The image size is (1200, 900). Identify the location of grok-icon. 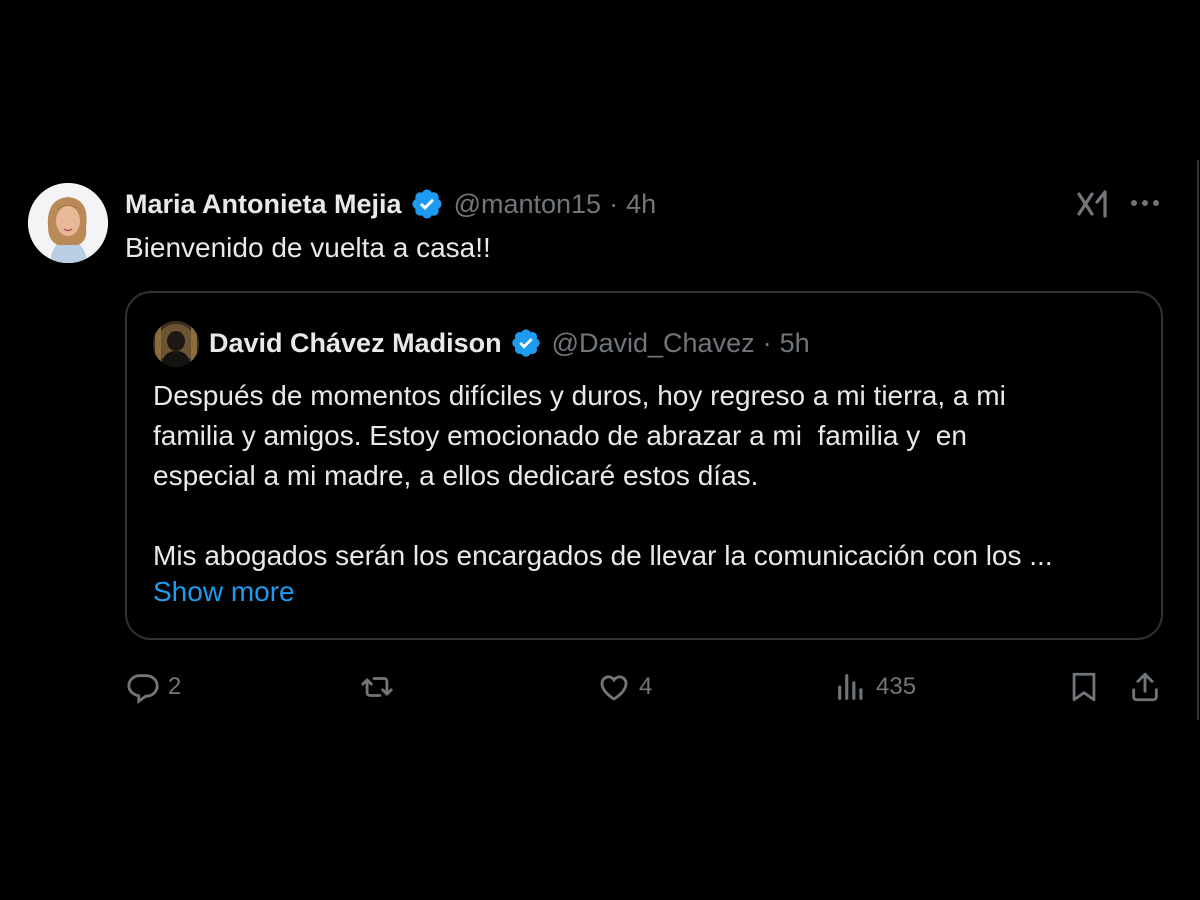
(1093, 204).